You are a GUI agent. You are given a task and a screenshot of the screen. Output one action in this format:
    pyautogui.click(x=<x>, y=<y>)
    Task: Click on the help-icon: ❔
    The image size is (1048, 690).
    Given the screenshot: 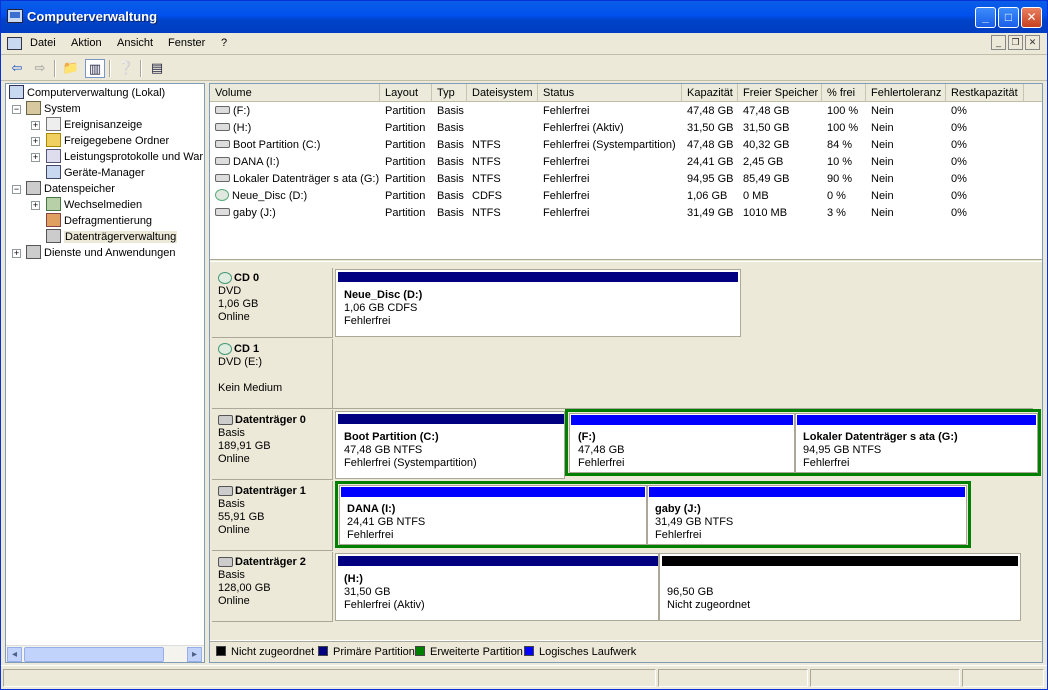 What is the action you would take?
    pyautogui.click(x=126, y=68)
    